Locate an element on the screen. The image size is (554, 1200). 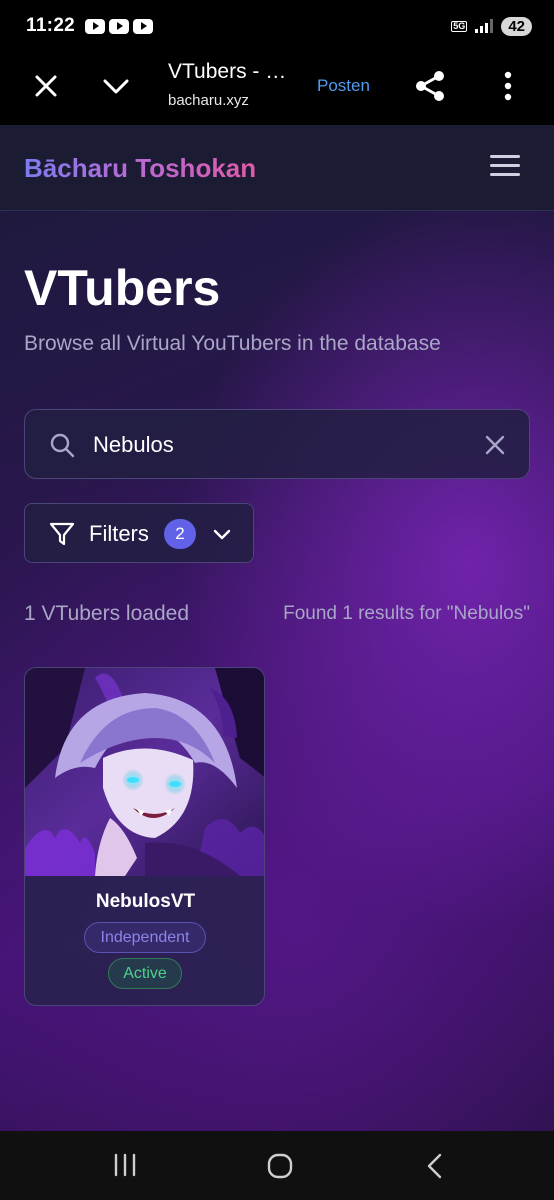
search-box is located at coordinates (277, 444).